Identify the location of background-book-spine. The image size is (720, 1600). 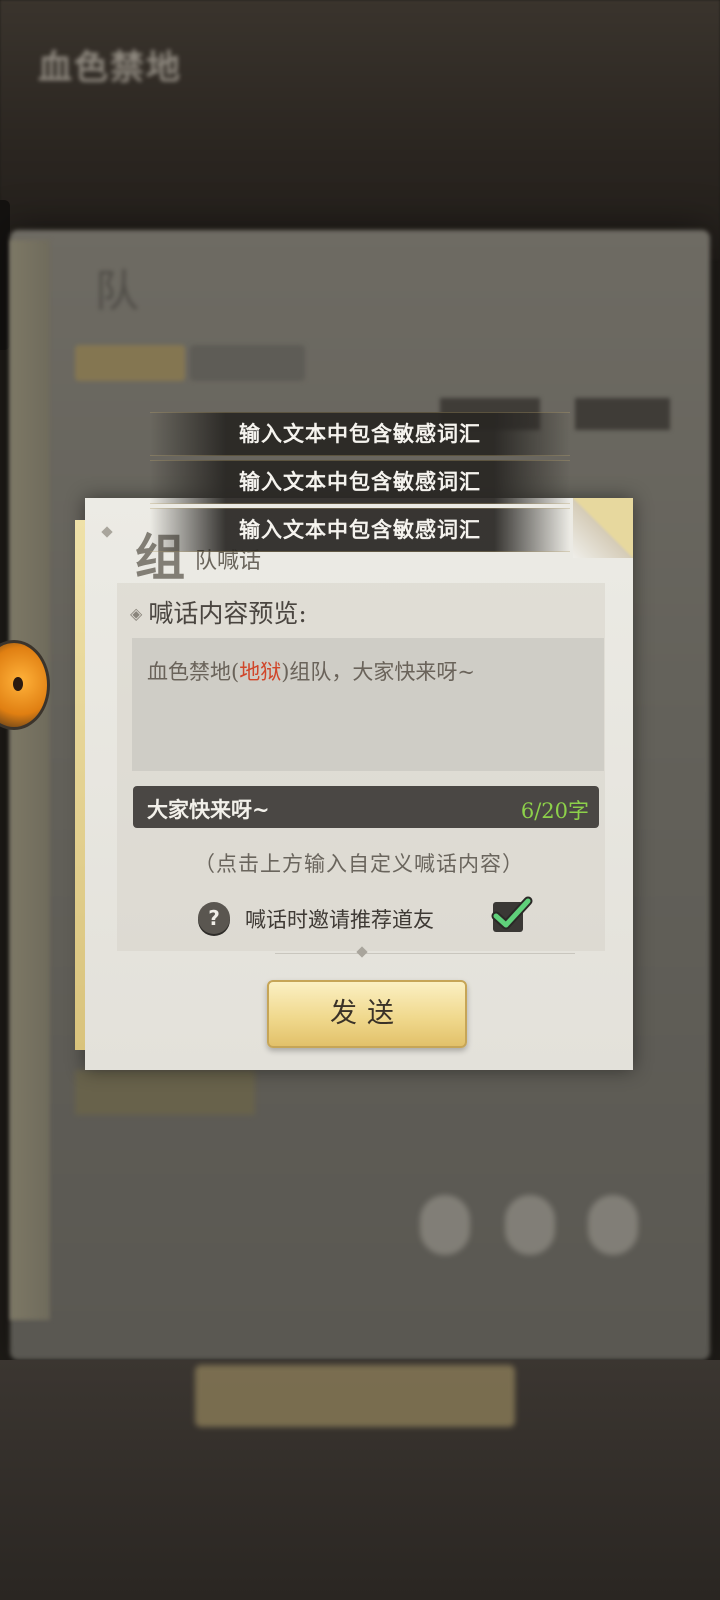
(30, 780).